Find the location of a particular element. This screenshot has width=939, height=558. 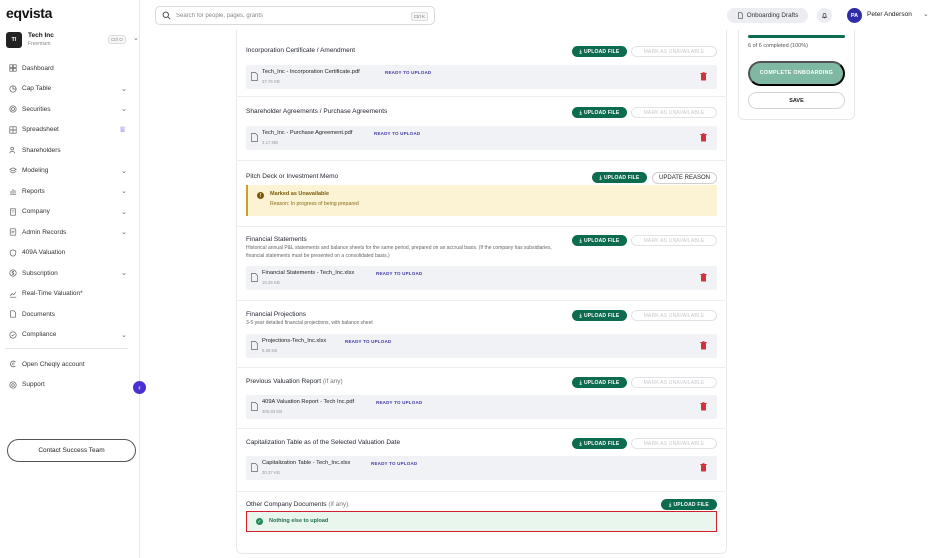

check-circle-icon: ✓ is located at coordinates (259, 521).